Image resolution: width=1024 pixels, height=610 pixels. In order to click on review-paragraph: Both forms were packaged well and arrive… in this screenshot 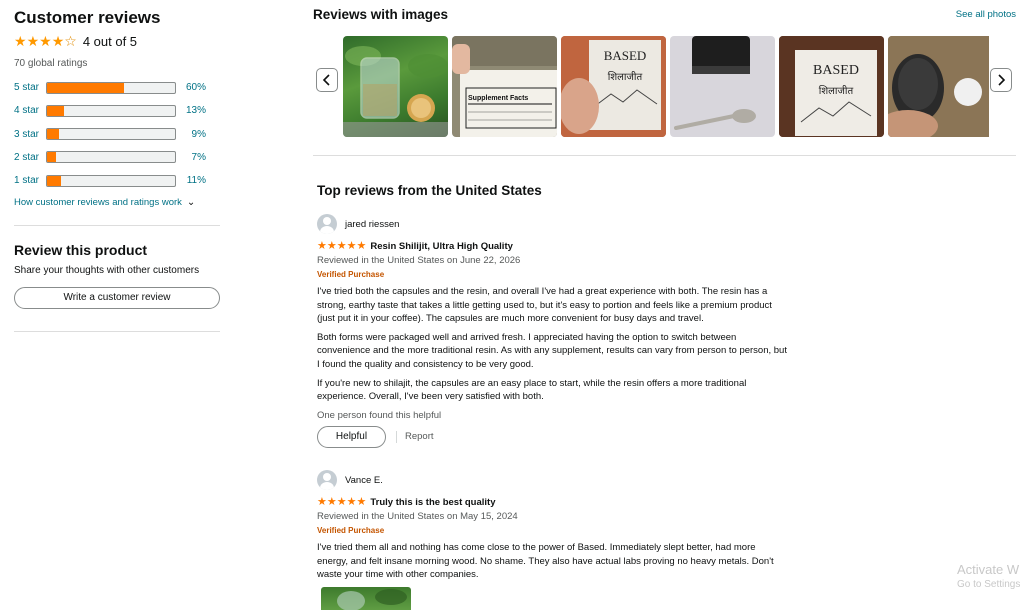, I will do `click(552, 350)`.